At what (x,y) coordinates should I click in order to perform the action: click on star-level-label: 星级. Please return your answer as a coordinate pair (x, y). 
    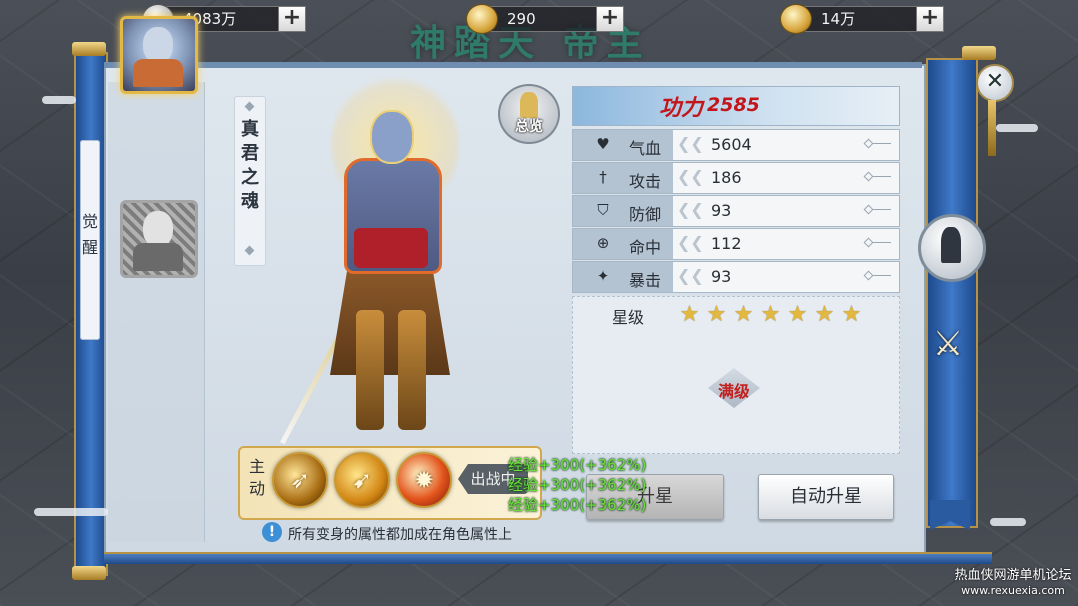
    Looking at the image, I should click on (628, 317).